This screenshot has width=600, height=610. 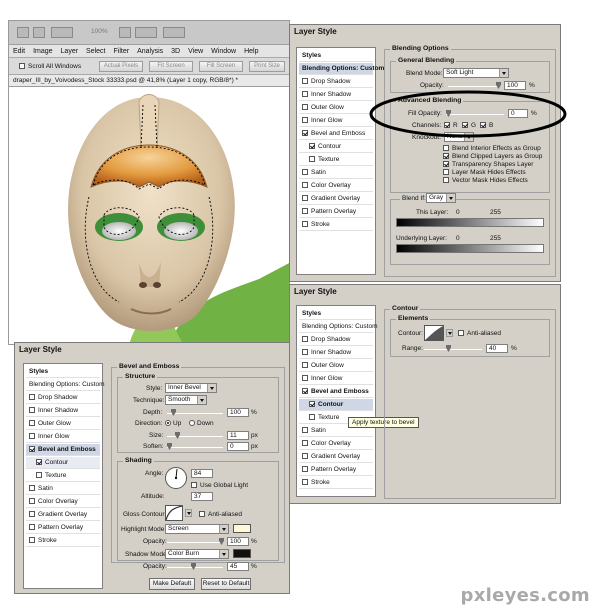 I want to click on blend-clipped-option: Blend Clipped Layers as Group, so click(x=492, y=156).